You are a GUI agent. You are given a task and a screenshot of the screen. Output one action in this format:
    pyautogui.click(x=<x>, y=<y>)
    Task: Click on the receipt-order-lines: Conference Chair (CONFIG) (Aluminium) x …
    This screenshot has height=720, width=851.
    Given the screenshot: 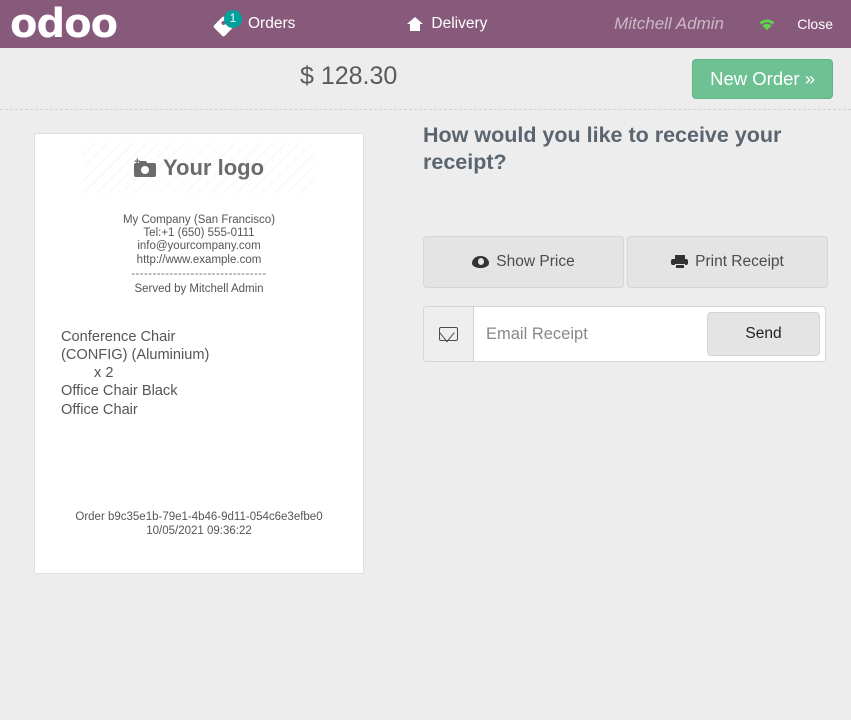 What is the action you would take?
    pyautogui.click(x=199, y=373)
    